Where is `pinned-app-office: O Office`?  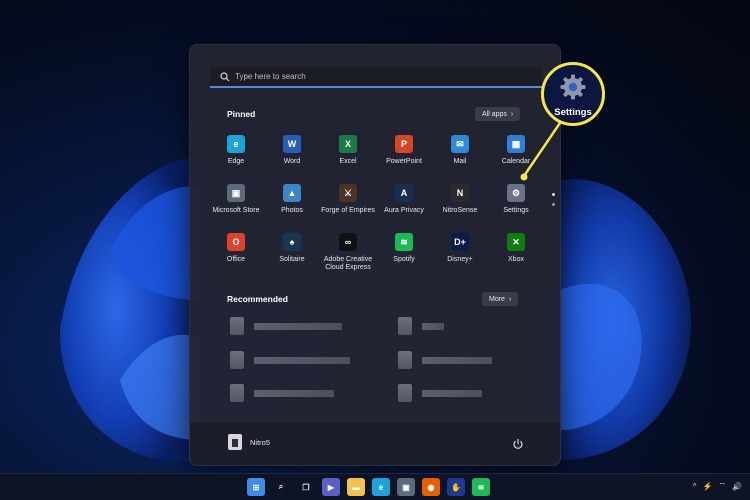
pinned-app-office: O Office is located at coordinates (236, 255).